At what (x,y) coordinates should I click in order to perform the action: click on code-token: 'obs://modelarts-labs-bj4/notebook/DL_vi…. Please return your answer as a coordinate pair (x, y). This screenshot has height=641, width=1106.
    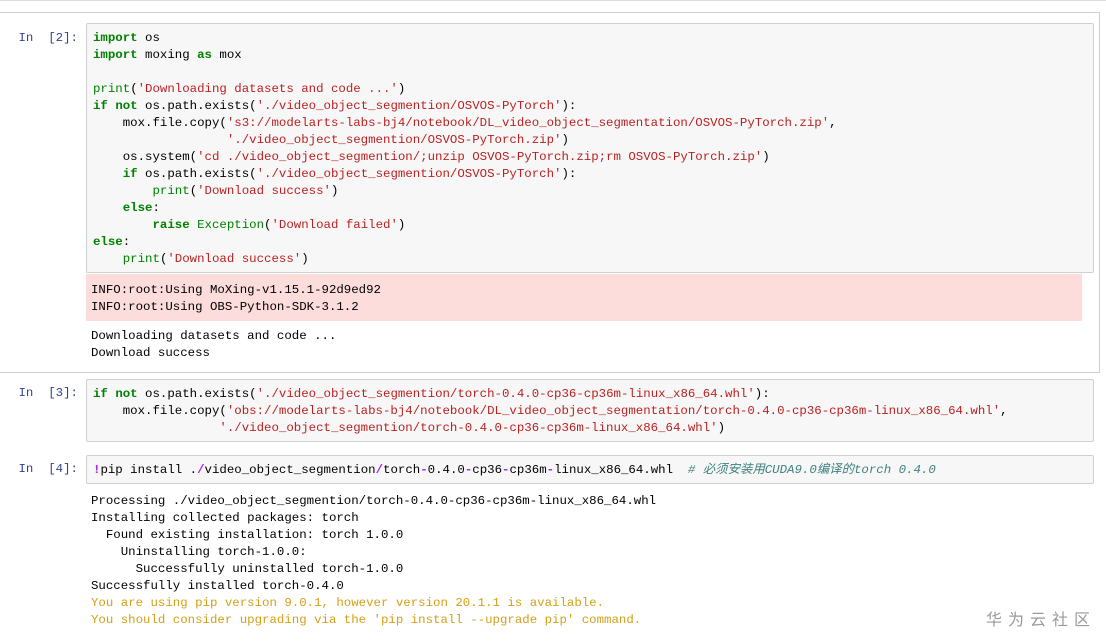
    Looking at the image, I should click on (613, 411).